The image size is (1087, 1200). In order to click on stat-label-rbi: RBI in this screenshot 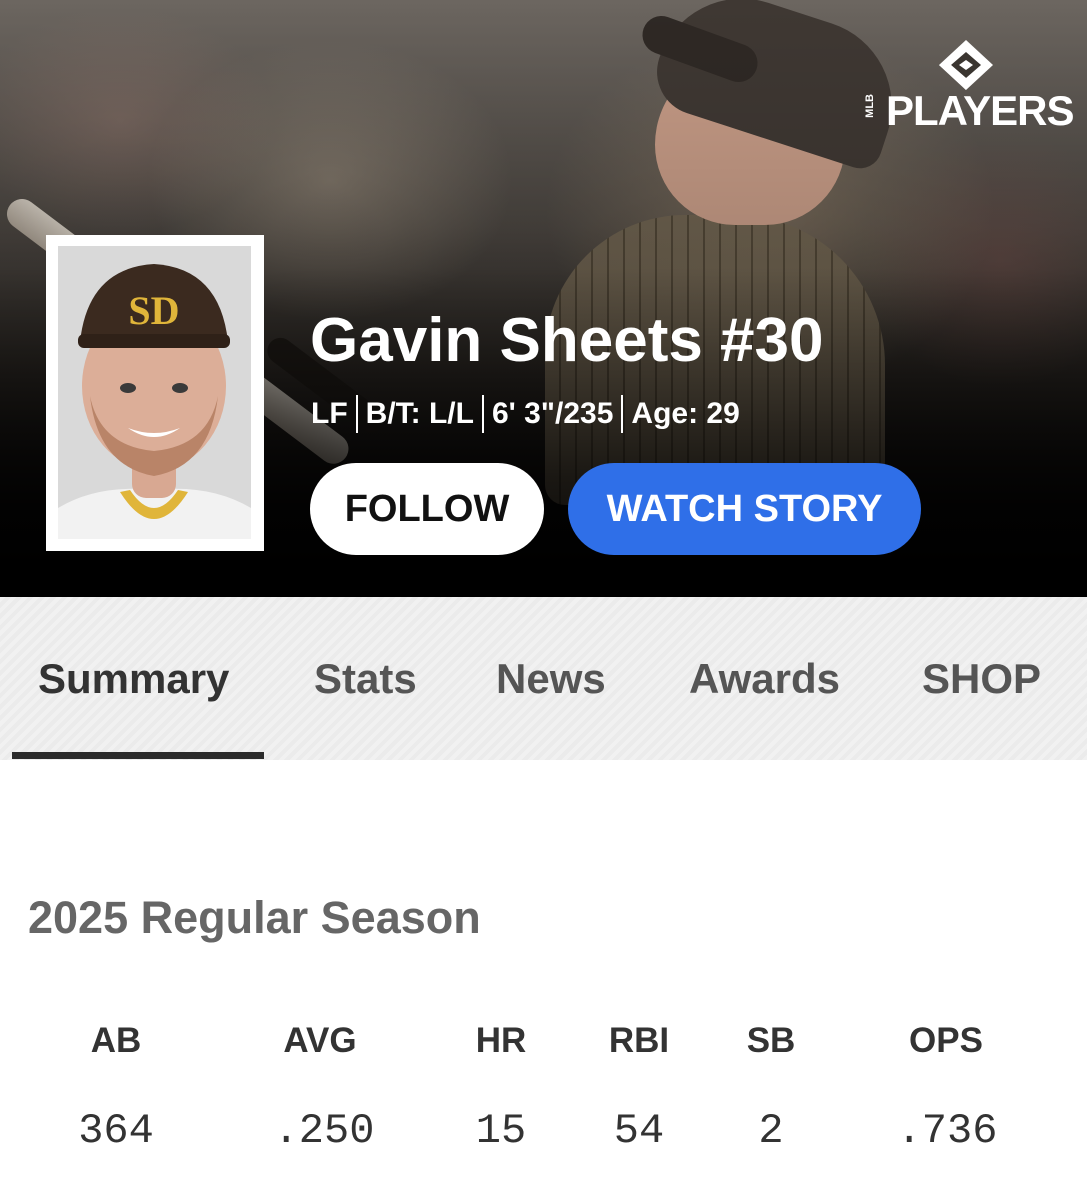, I will do `click(639, 1040)`.